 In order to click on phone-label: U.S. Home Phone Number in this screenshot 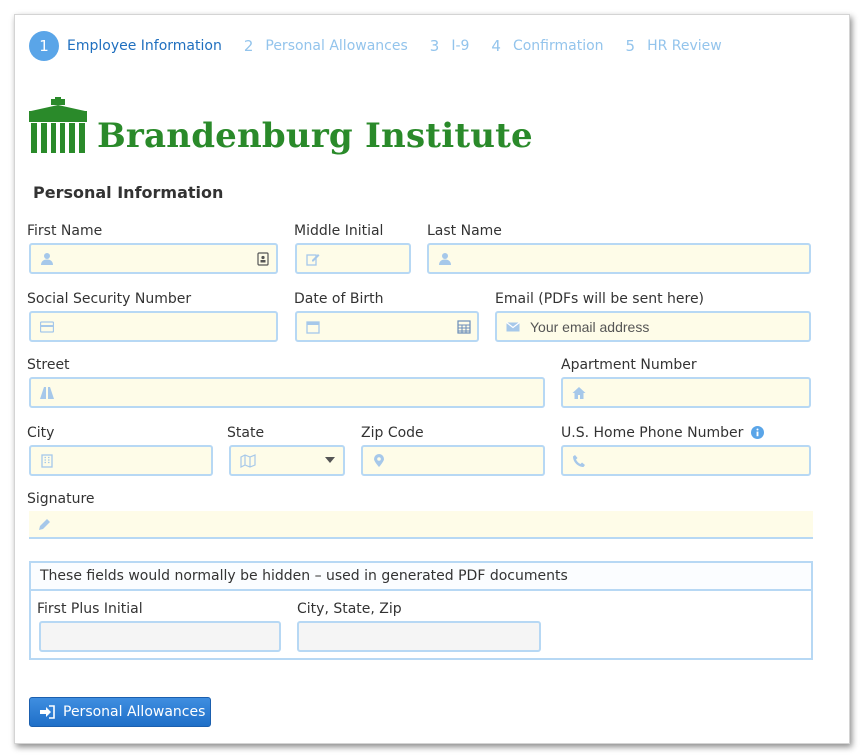, I will do `click(663, 433)`.